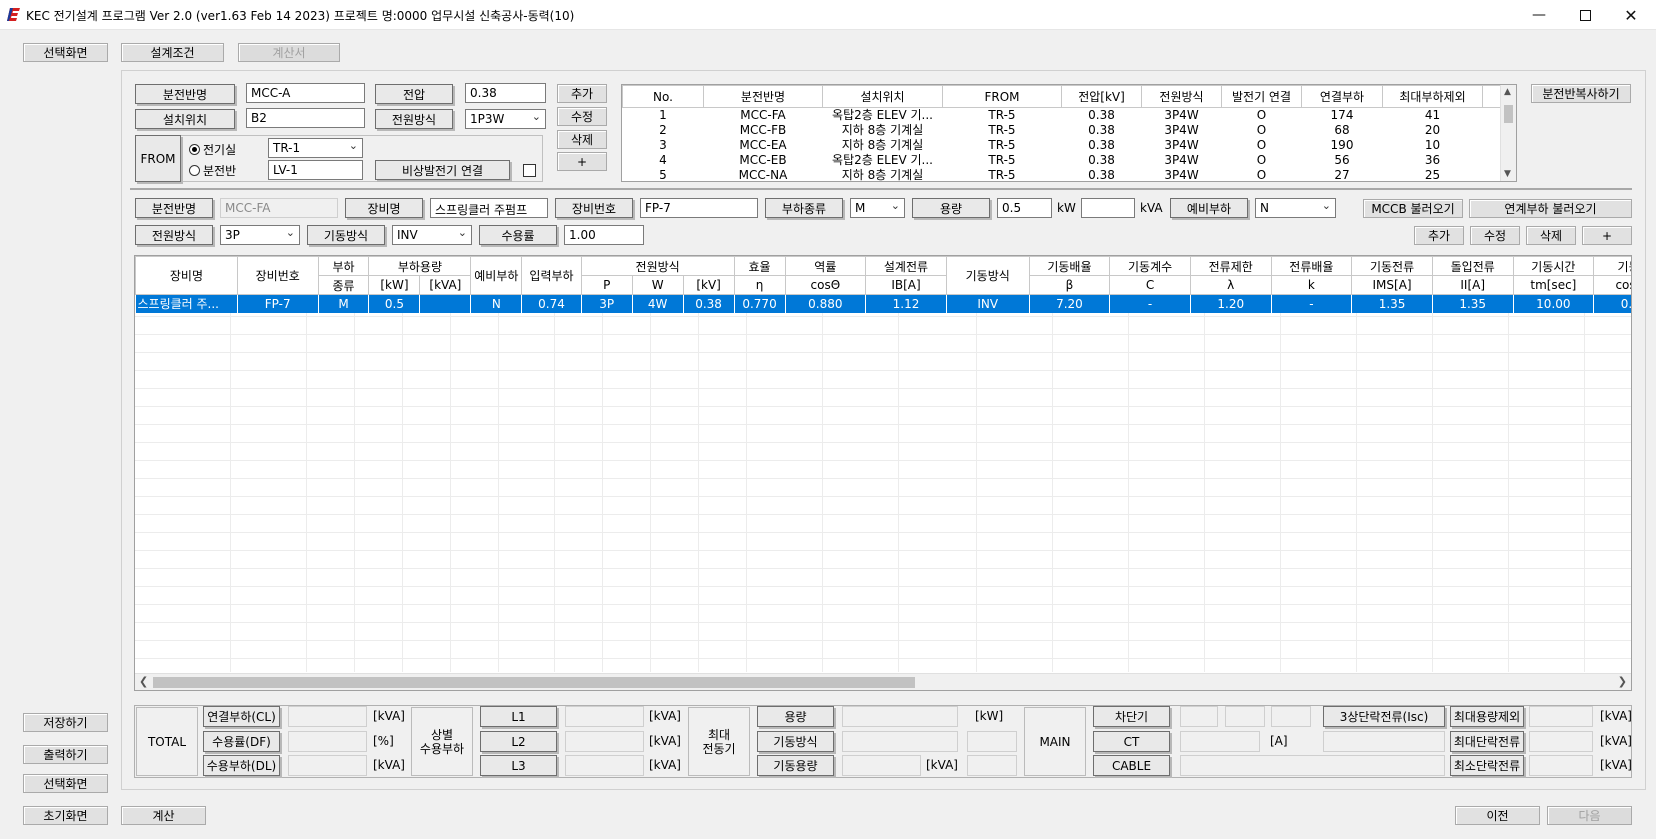 The height and width of the screenshot is (839, 1656). What do you see at coordinates (505, 93) in the screenshot?
I see `voltage-input: 0.38` at bounding box center [505, 93].